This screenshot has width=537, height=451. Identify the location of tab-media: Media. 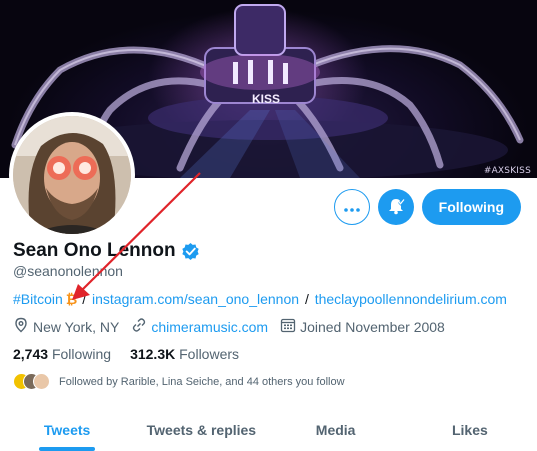
(336, 430).